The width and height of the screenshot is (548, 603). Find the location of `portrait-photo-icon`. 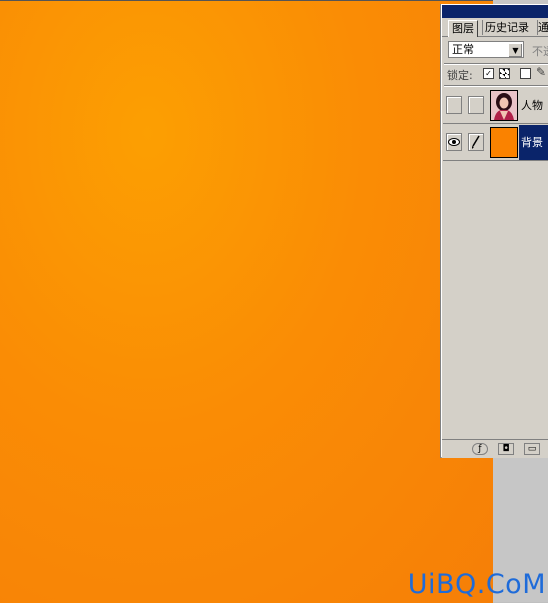

portrait-photo-icon is located at coordinates (504, 105).